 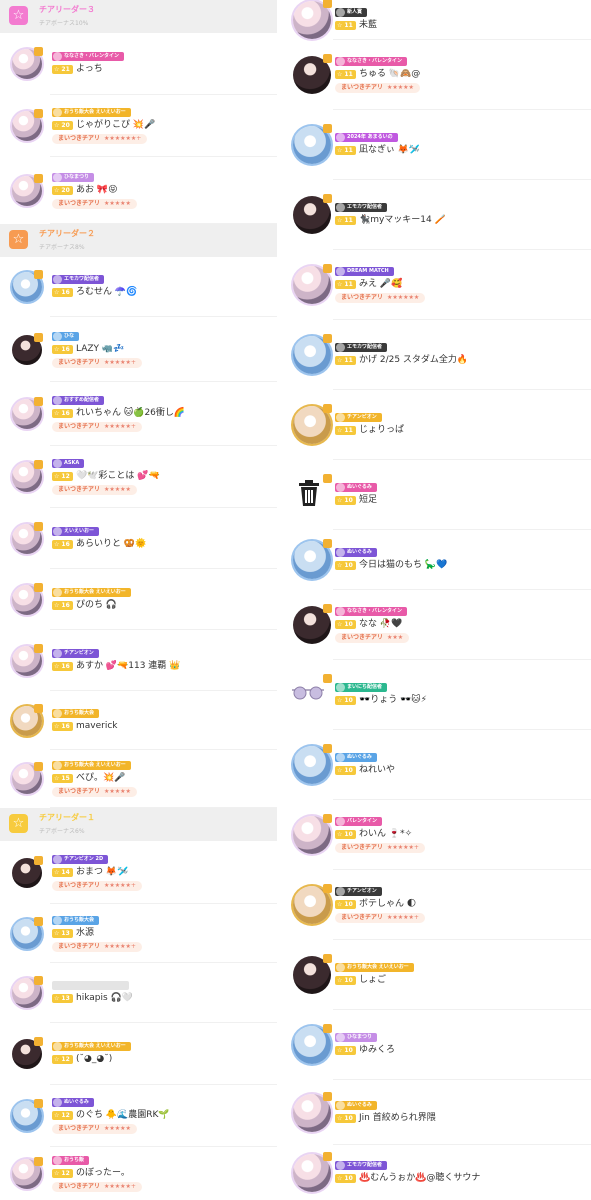 I want to click on banner-text: ひな, so click(x=69, y=336).